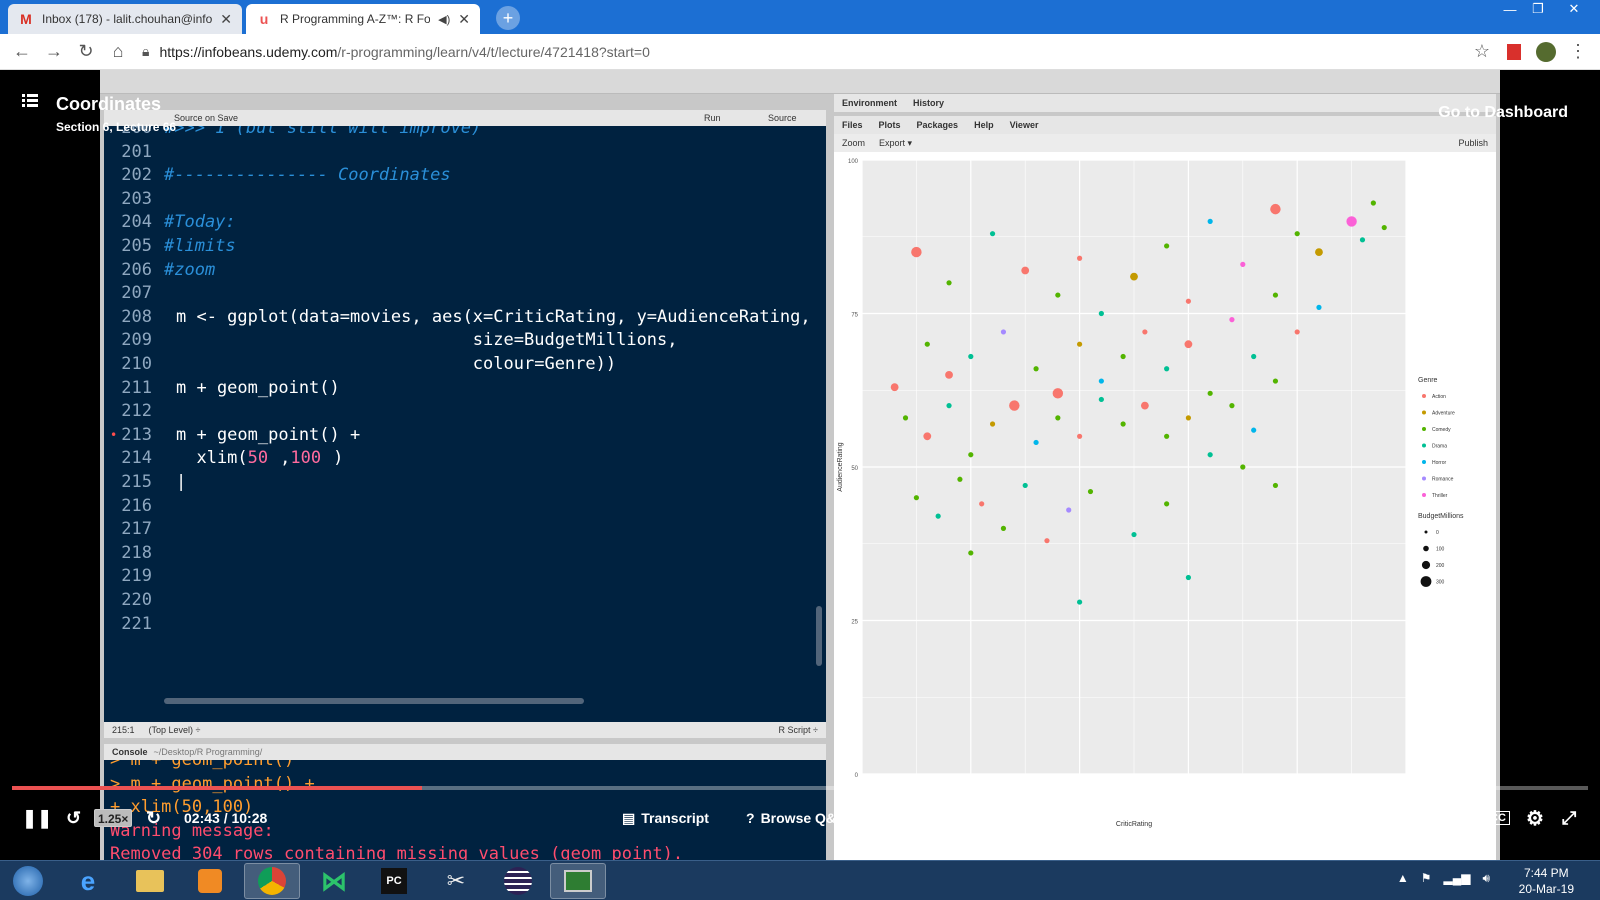 This screenshot has width=1600, height=900. I want to click on code-line: 211 m + geom_point(), so click(465, 388).